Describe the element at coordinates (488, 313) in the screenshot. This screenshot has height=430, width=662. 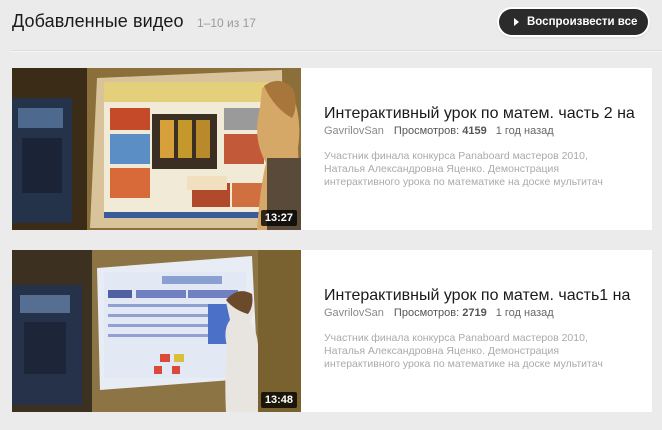
I see `video-meta: GavrilovSan Просмотров: 2719 1 год назад` at that location.